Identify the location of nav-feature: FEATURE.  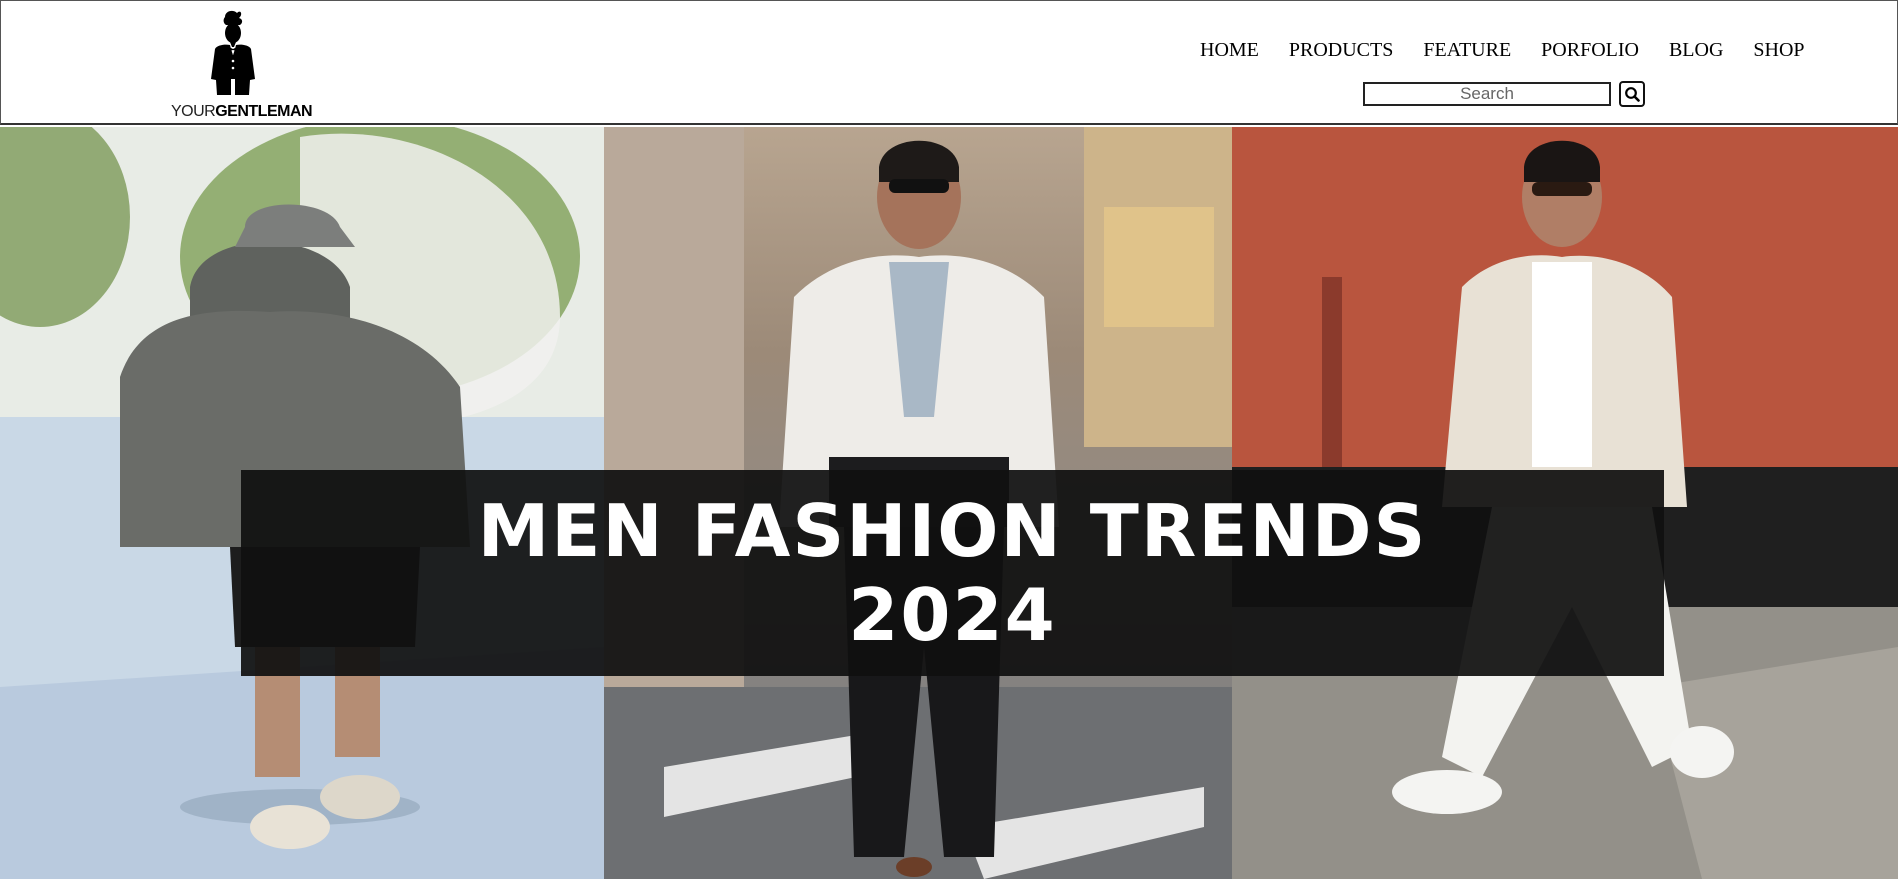
(1467, 50).